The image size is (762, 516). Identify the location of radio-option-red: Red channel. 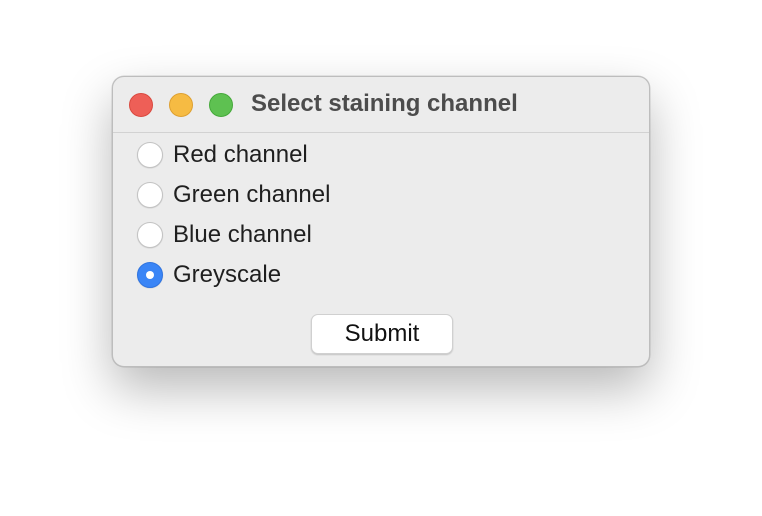
(222, 155).